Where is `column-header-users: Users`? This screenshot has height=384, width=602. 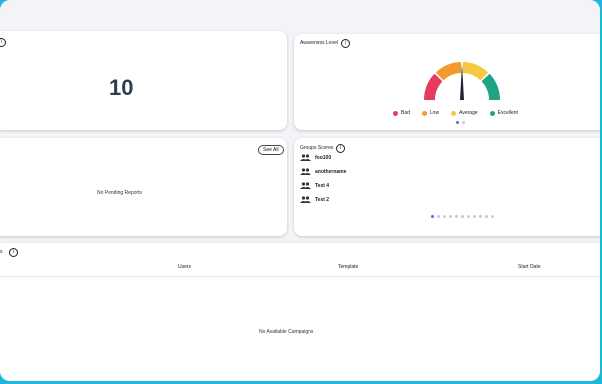 column-header-users: Users is located at coordinates (184, 267).